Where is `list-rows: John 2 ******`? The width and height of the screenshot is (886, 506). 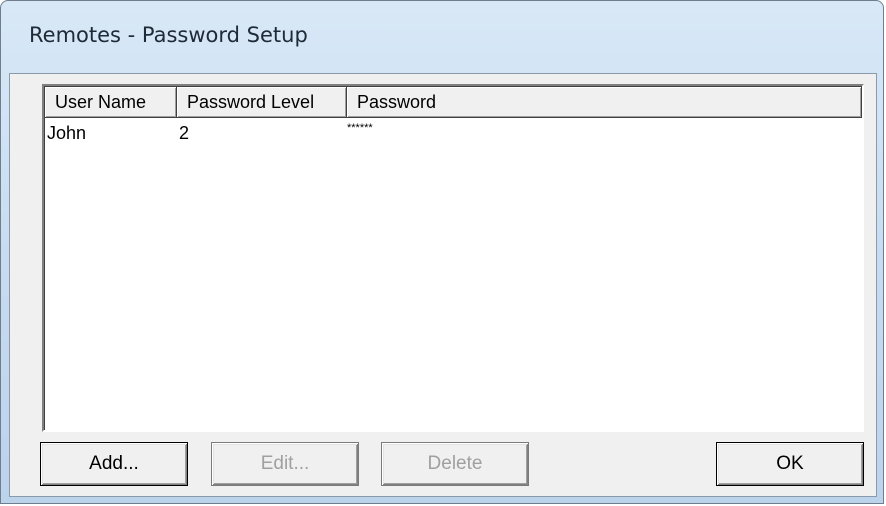
list-rows: John 2 ****** is located at coordinates (453, 133).